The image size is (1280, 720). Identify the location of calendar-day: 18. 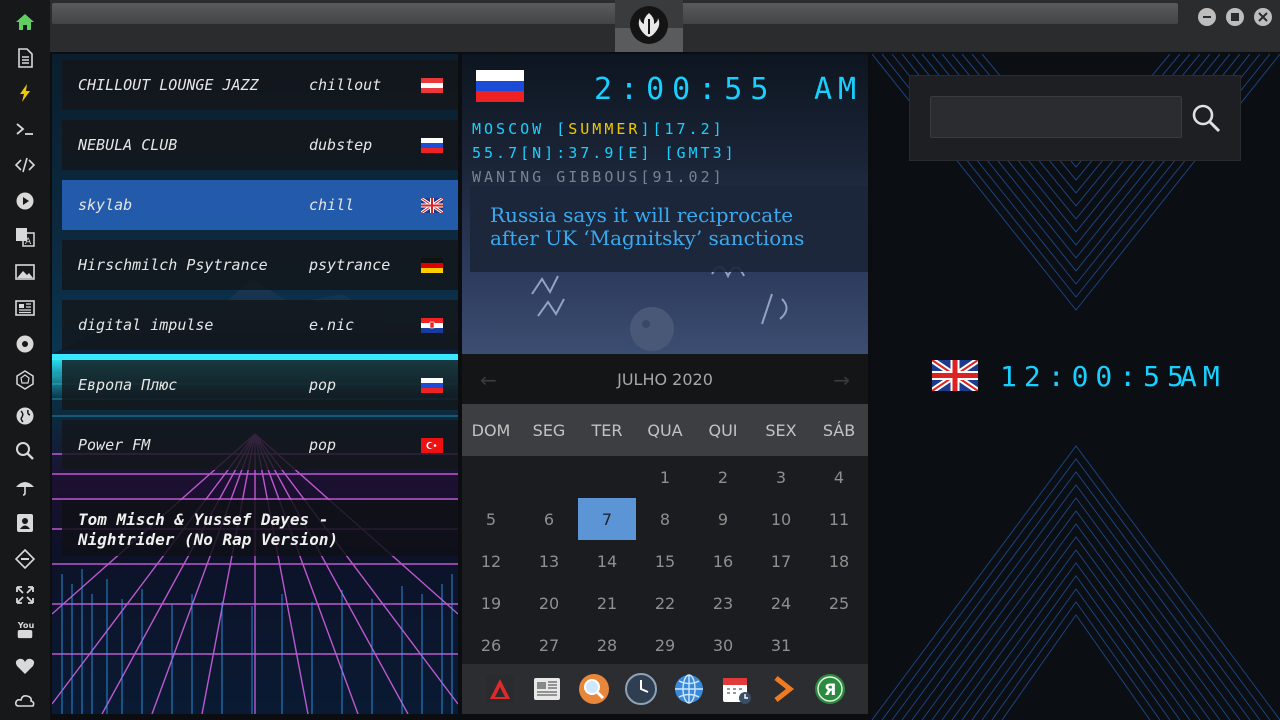
(839, 561).